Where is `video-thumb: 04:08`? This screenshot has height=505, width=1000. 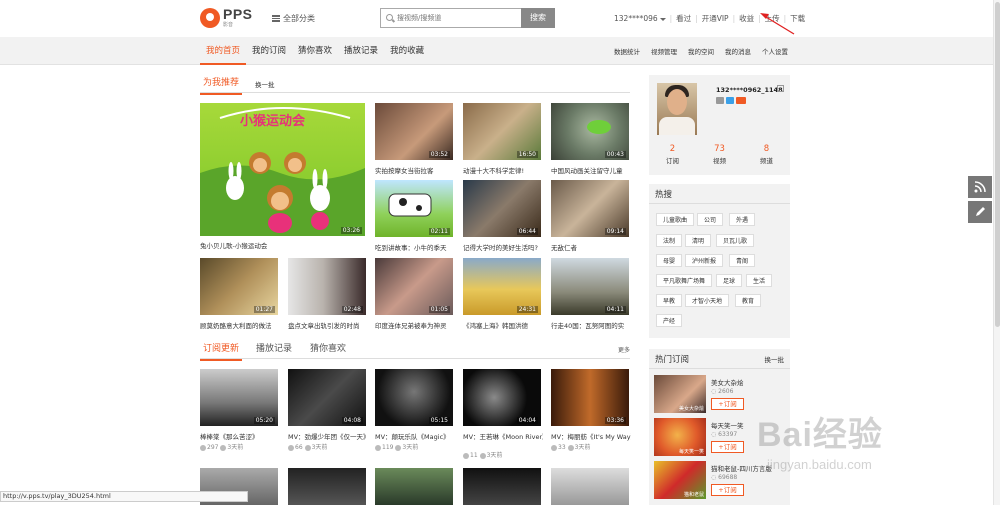 video-thumb: 04:08 is located at coordinates (327, 397).